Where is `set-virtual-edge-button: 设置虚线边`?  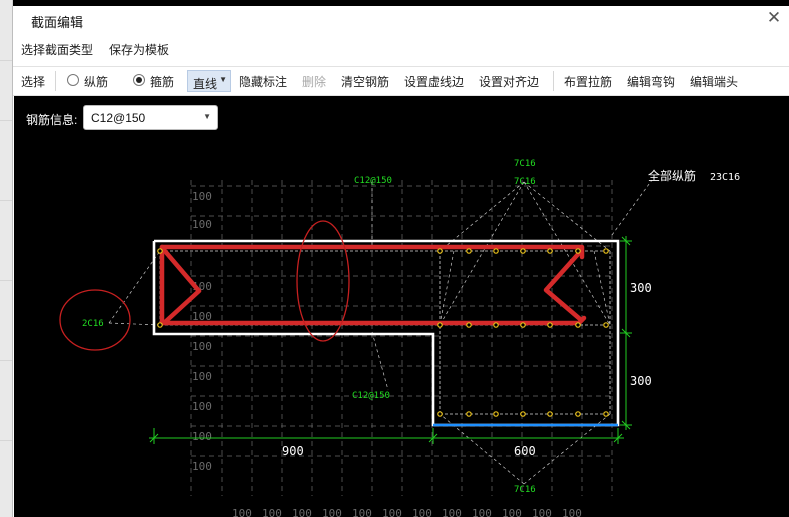 set-virtual-edge-button: 设置虚线边 is located at coordinates (434, 81).